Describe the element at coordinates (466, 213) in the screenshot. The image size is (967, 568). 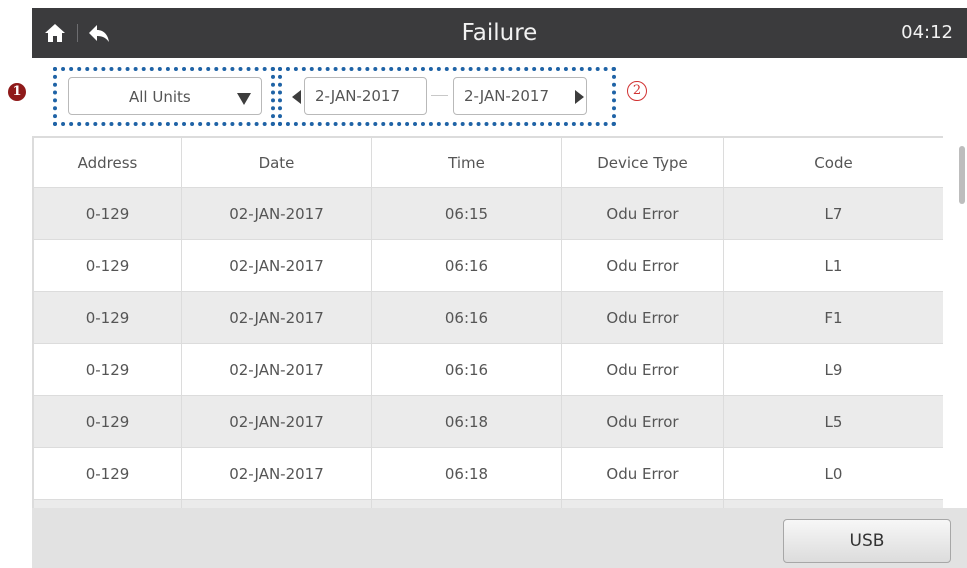
I see `cell-time: 06:15` at that location.